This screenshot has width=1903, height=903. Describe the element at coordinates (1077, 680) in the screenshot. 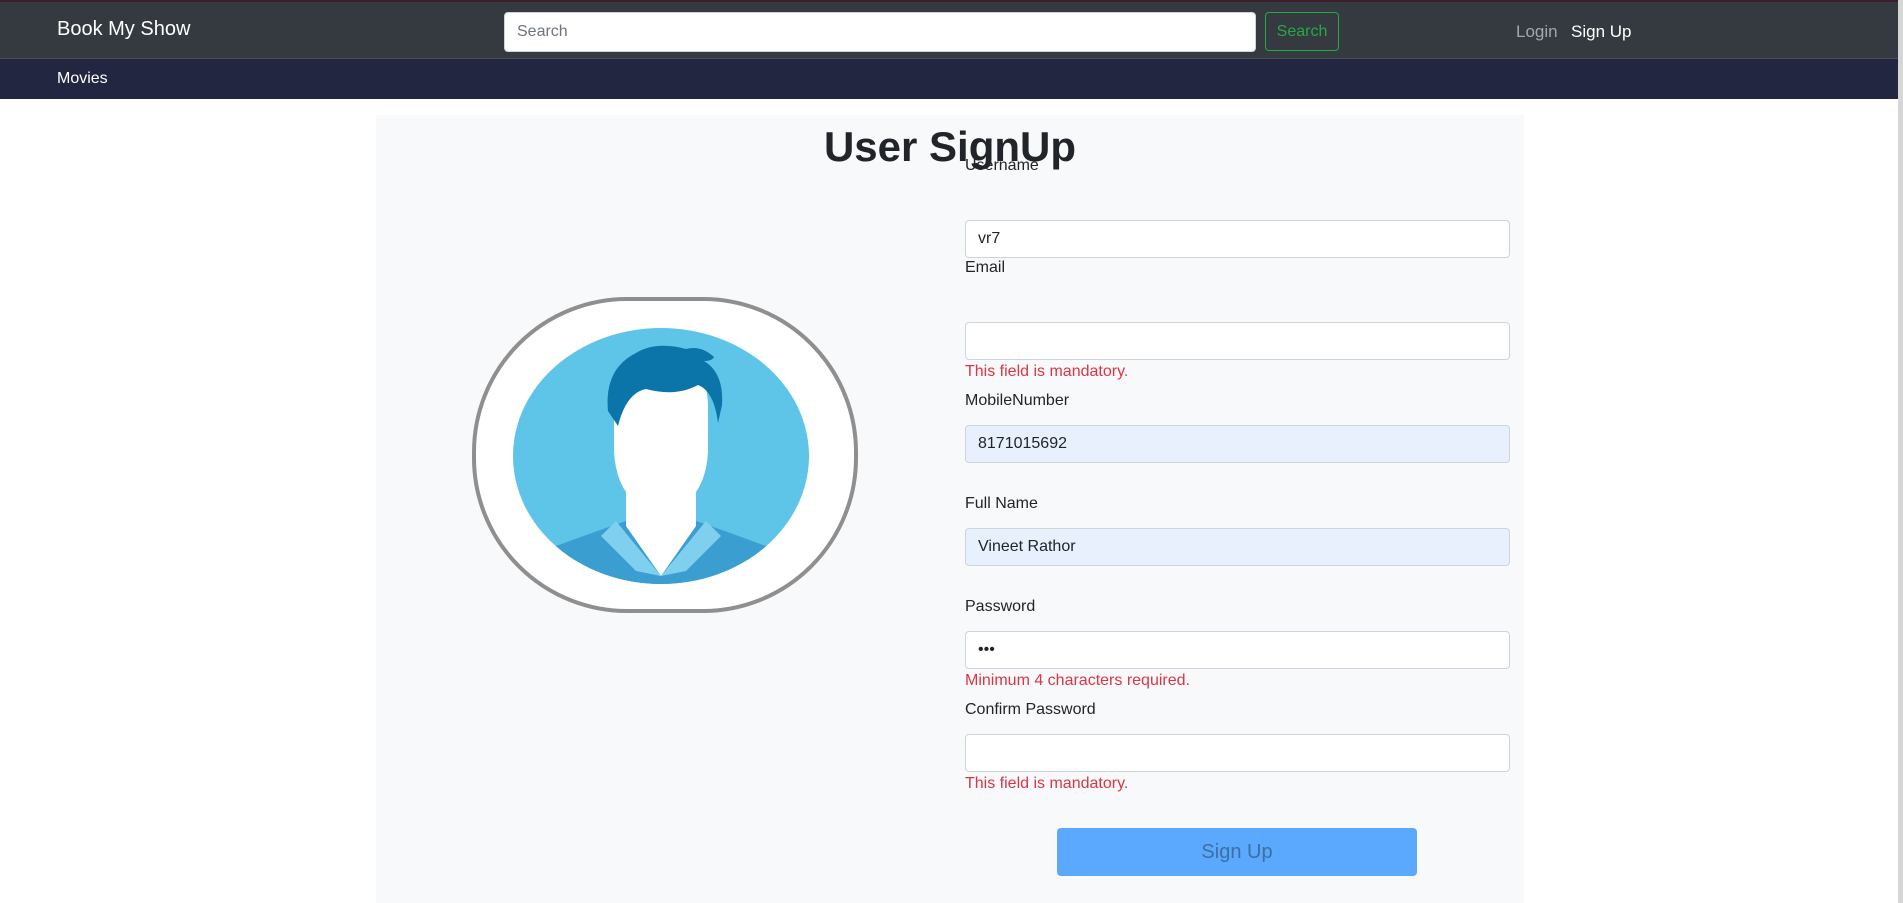

I see `password-error: Minimum 4 characters required.` at that location.